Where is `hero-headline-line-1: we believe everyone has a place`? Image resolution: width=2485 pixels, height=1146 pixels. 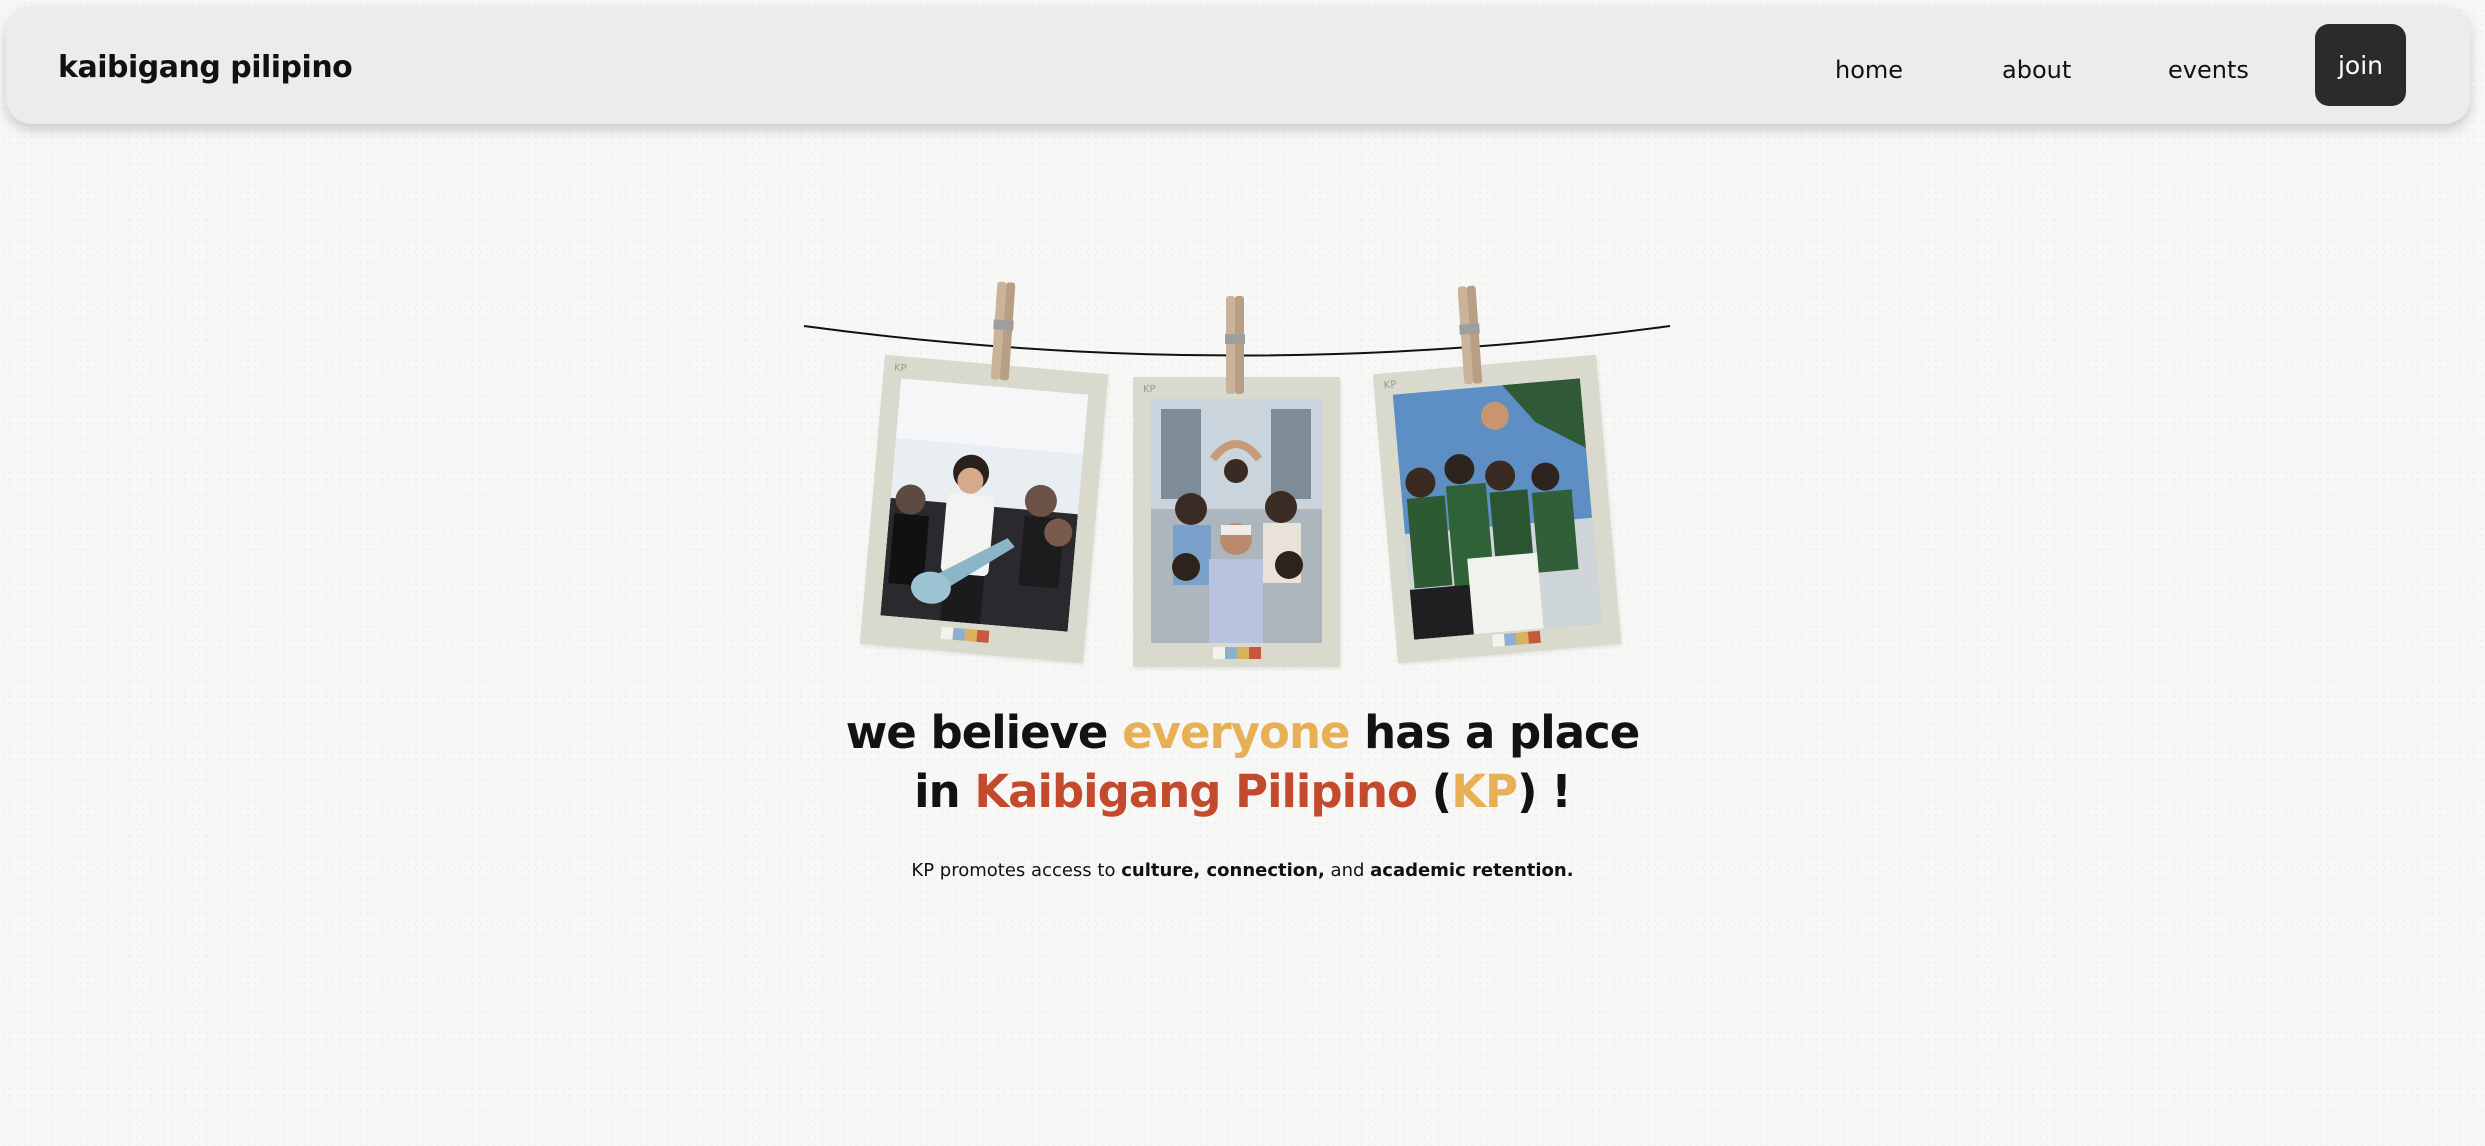
hero-headline-line-1: we believe everyone has a place is located at coordinates (1242, 732).